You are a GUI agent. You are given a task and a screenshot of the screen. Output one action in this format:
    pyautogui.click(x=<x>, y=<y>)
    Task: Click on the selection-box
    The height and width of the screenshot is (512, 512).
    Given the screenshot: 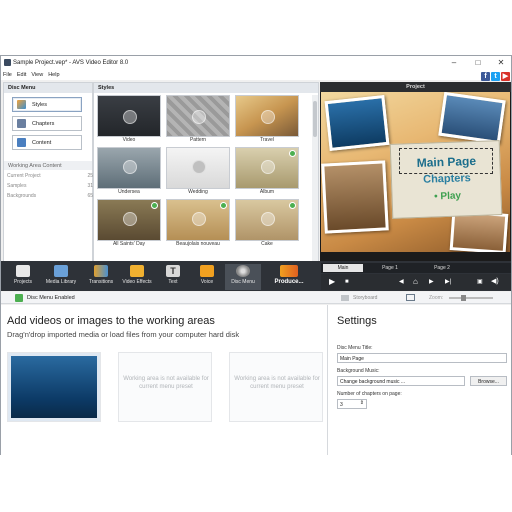 What is the action you would take?
    pyautogui.click(x=446, y=161)
    